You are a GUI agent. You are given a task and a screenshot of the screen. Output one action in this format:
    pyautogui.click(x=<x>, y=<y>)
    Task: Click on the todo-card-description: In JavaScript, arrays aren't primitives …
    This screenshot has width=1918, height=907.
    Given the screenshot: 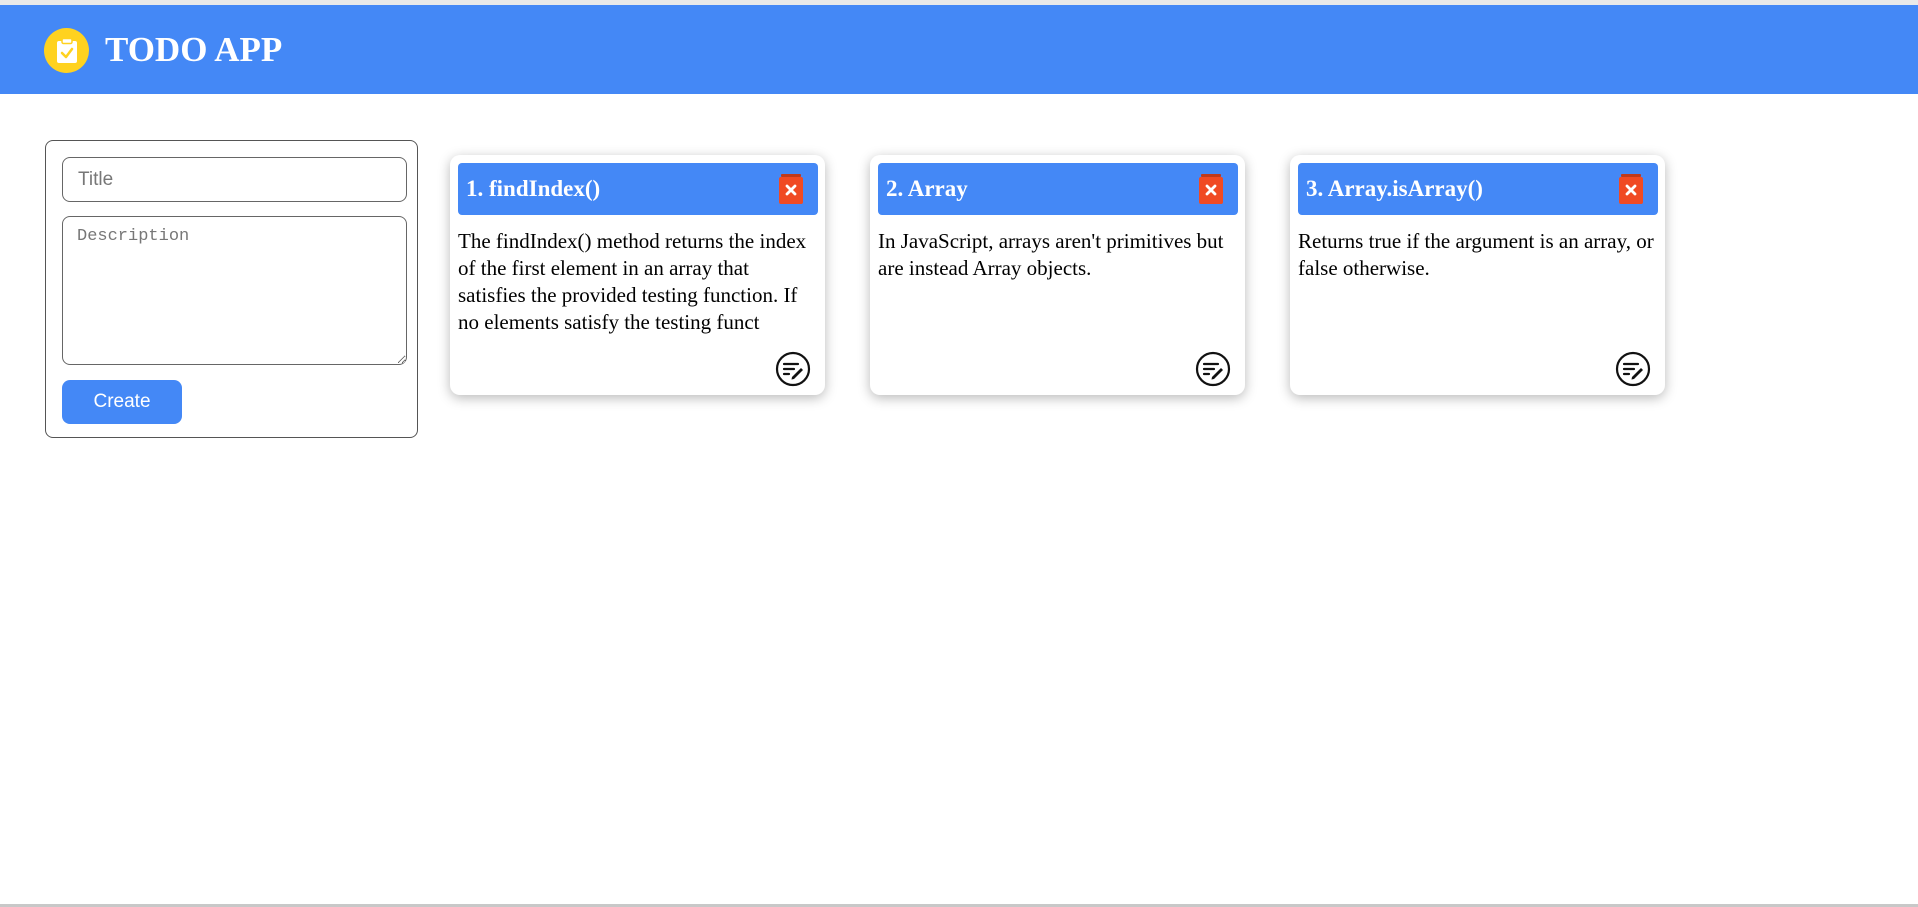 What is the action you would take?
    pyautogui.click(x=1051, y=254)
    